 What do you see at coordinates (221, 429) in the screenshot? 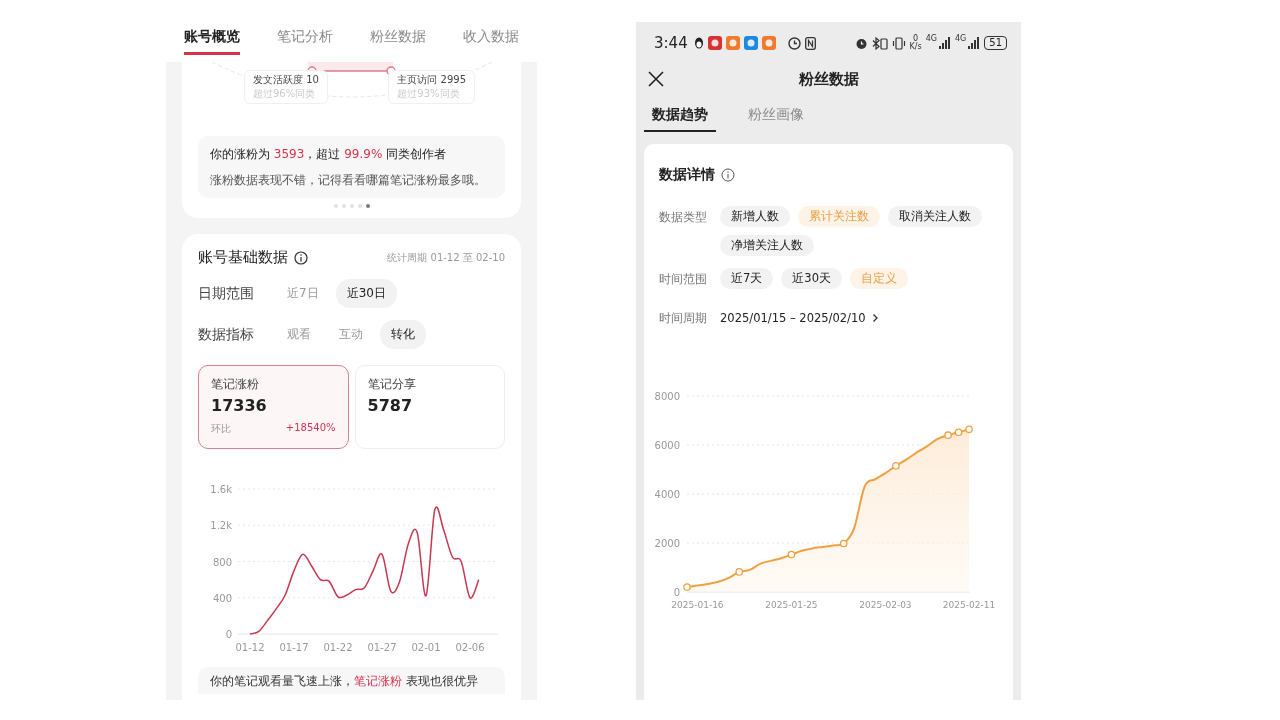
I see `compare-label: 环比` at bounding box center [221, 429].